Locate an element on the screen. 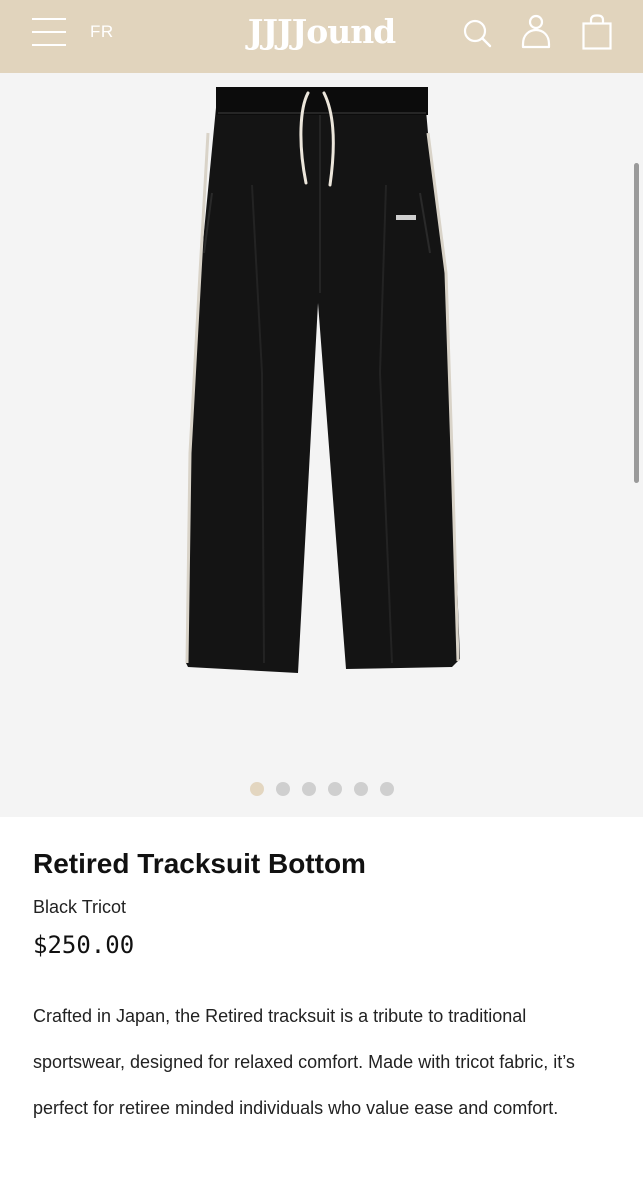 This screenshot has width=643, height=1200. search-icon is located at coordinates (478, 33).